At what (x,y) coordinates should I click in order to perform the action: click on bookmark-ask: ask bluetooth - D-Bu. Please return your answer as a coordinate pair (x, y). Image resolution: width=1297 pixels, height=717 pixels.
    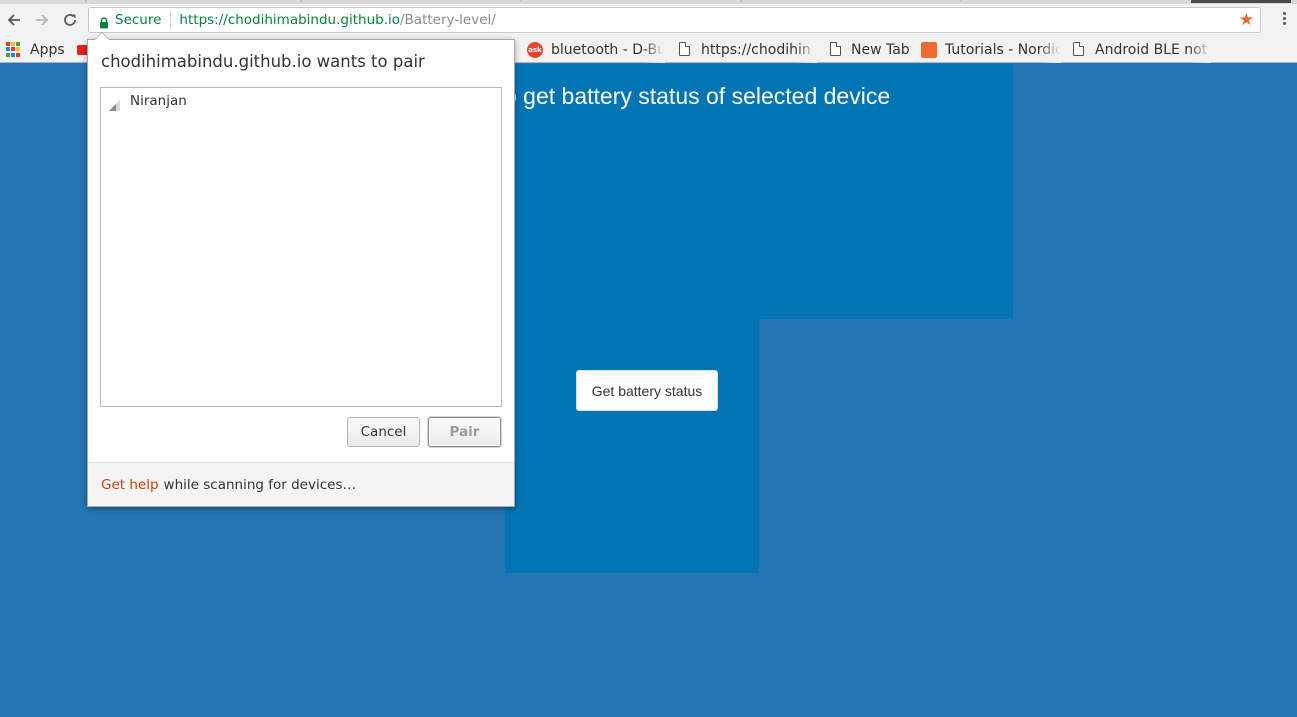
    Looking at the image, I should click on (596, 49).